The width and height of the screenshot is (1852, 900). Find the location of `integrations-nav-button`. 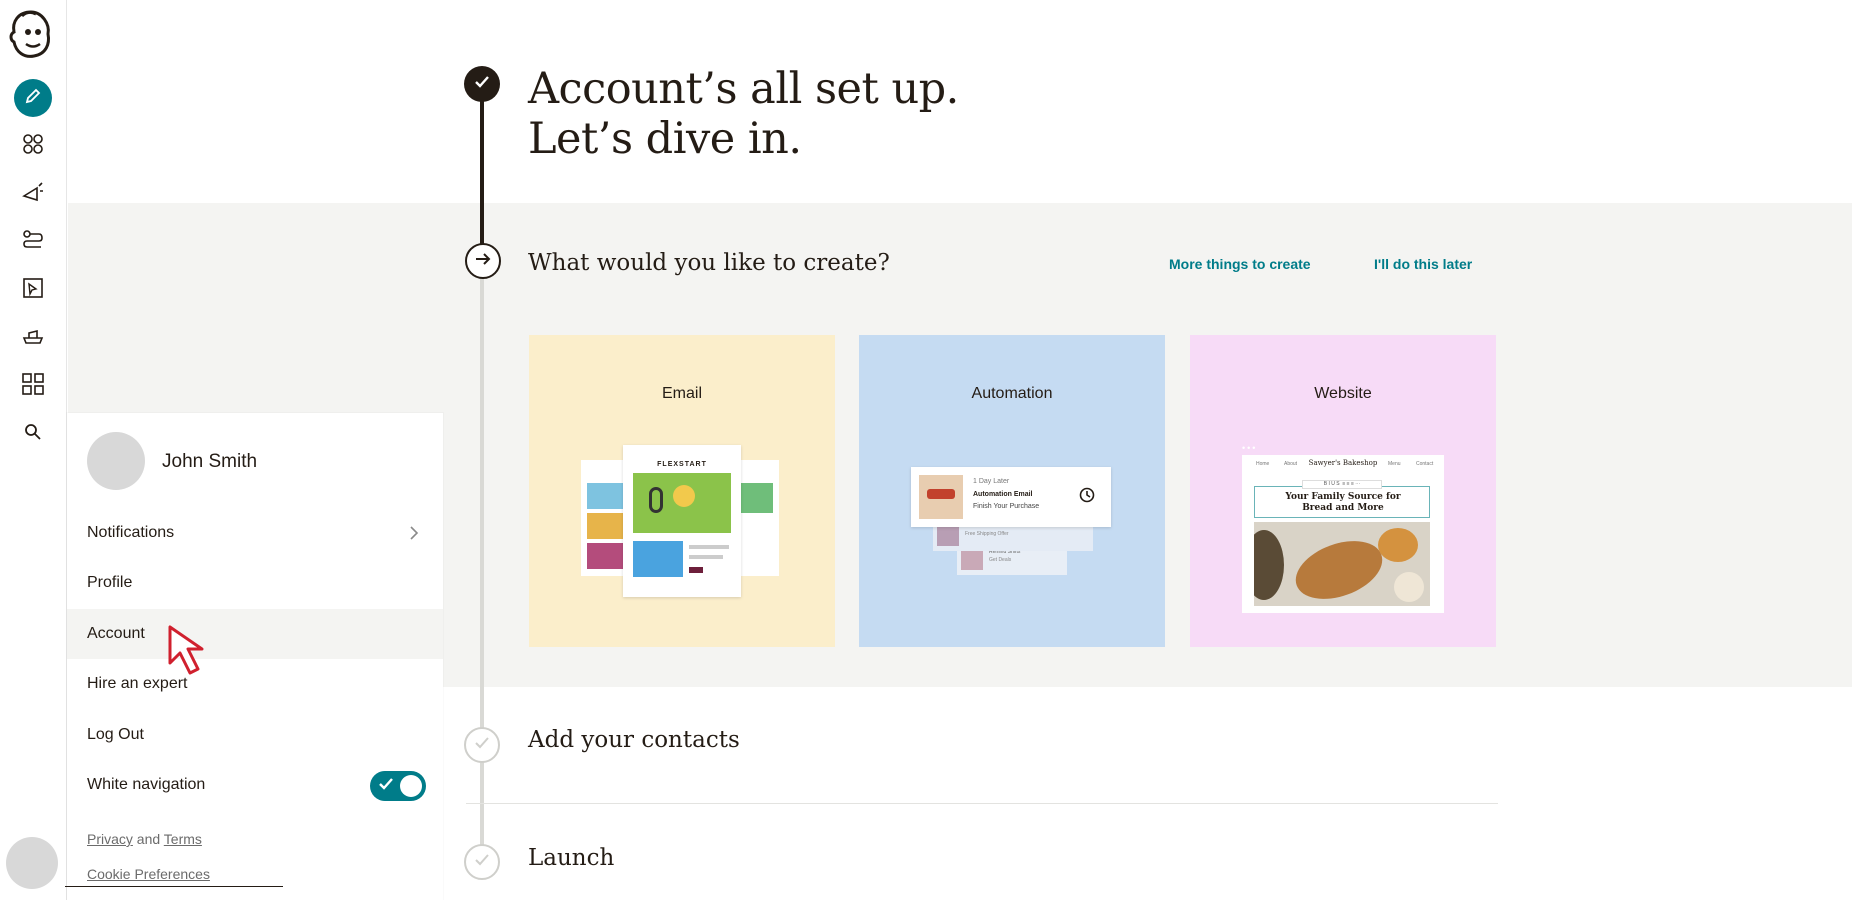

integrations-nav-button is located at coordinates (33, 338).